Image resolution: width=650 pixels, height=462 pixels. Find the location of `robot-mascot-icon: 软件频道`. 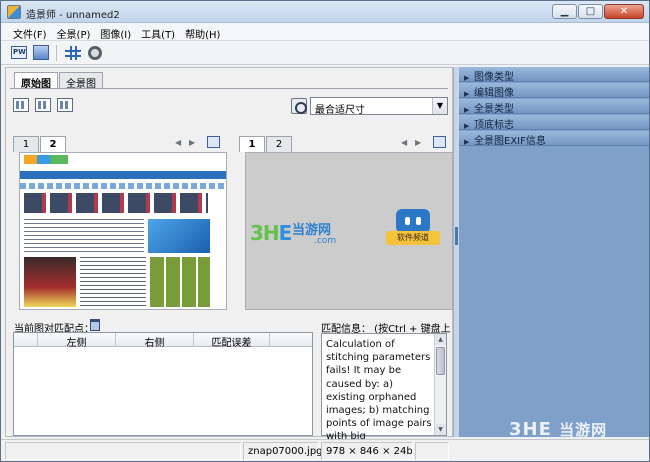

robot-mascot-icon: 软件频道 is located at coordinates (413, 228).